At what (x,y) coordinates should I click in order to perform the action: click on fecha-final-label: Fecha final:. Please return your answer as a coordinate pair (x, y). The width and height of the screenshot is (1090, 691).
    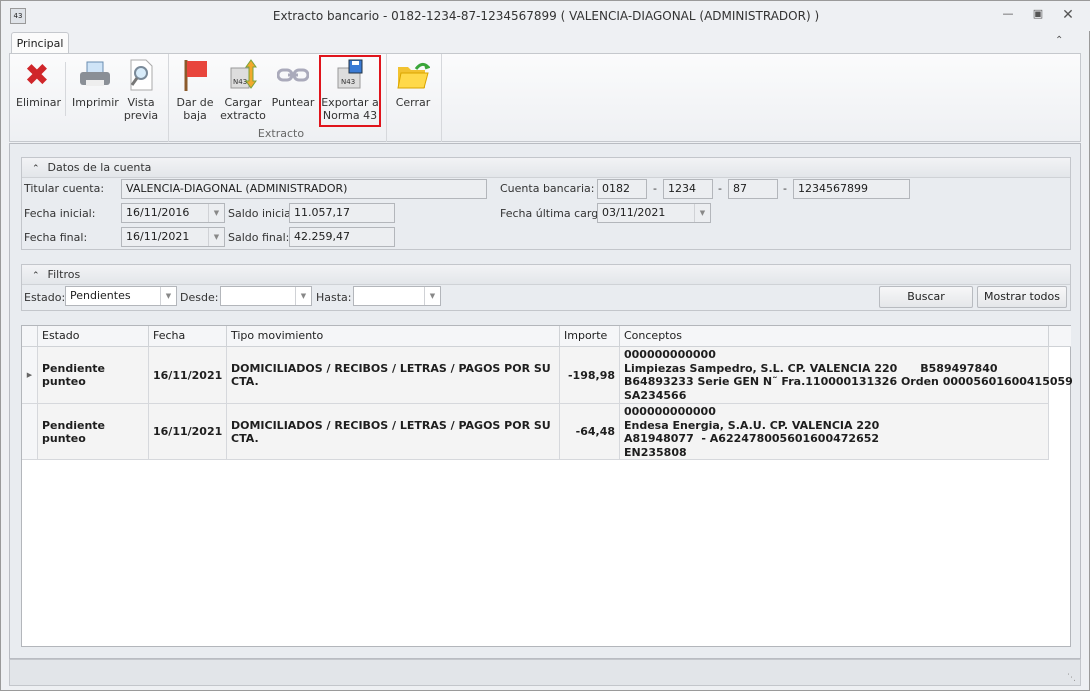
    Looking at the image, I should click on (56, 237).